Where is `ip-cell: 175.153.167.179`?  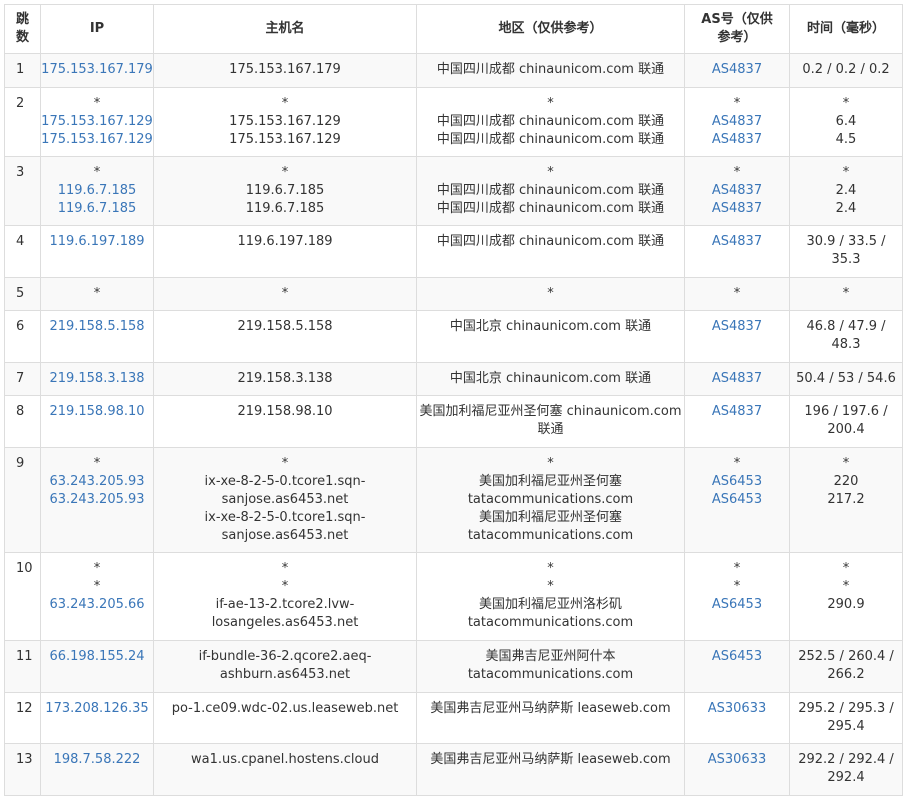 ip-cell: 175.153.167.179 is located at coordinates (97, 70).